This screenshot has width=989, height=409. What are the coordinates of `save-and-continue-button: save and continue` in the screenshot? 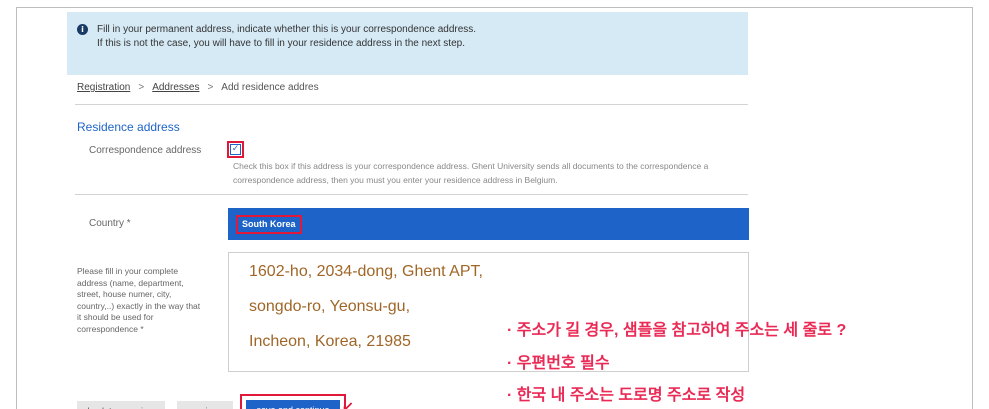 It's located at (293, 404).